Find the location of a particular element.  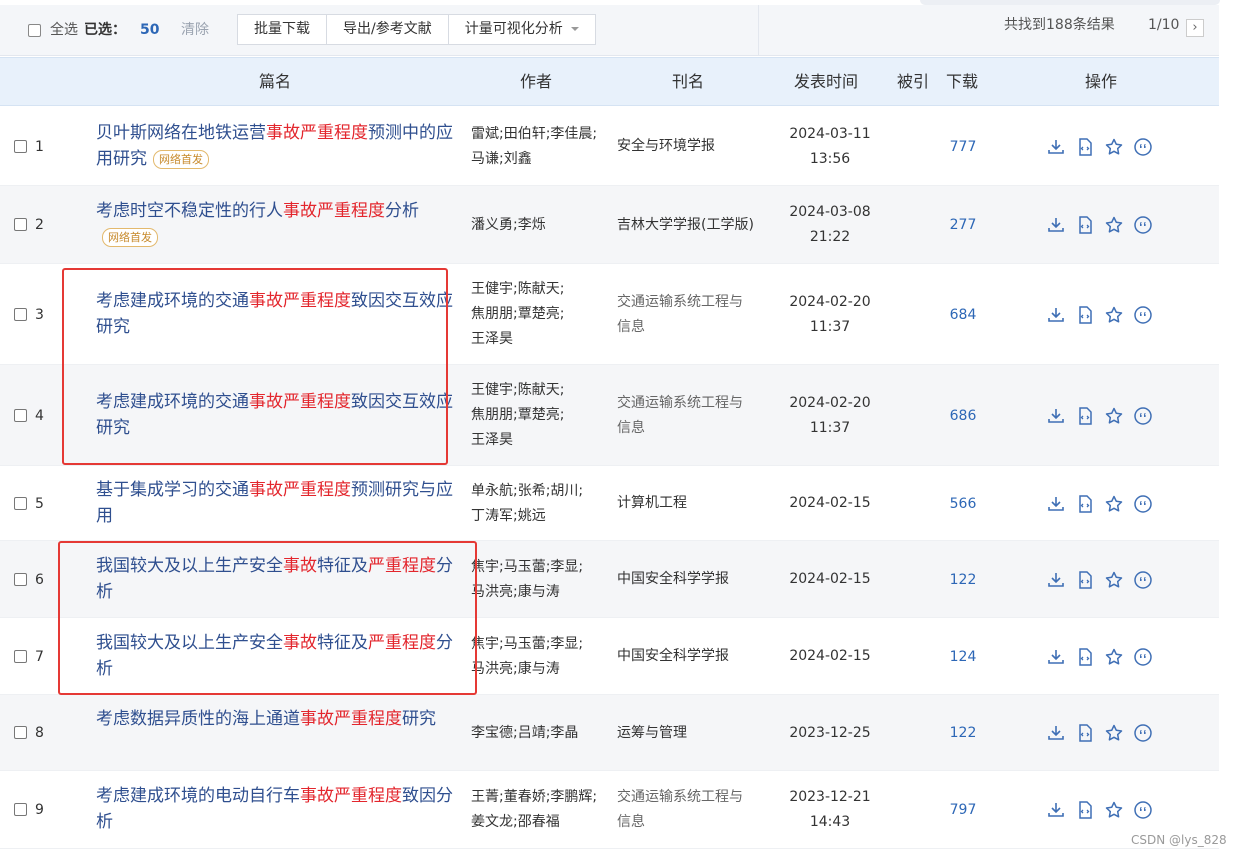

journal-link: 安全与环境学报 is located at coordinates (692, 146).